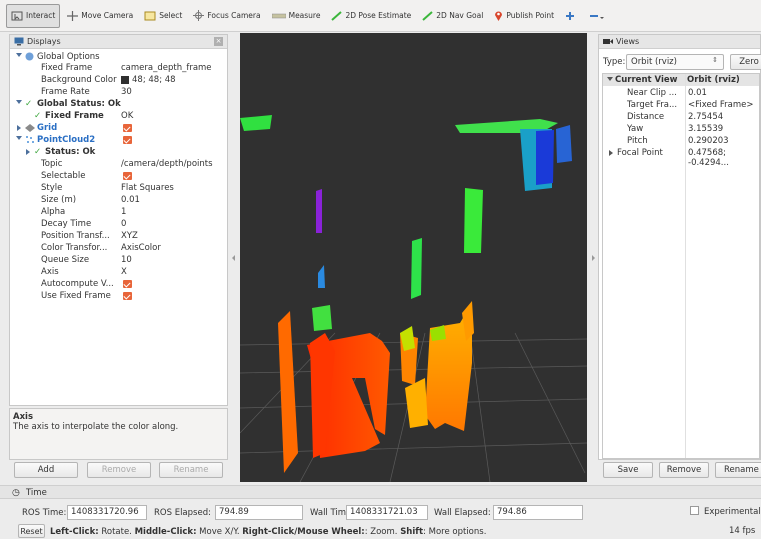  I want to click on view-property-row: Distance 2.75454, so click(681, 117).